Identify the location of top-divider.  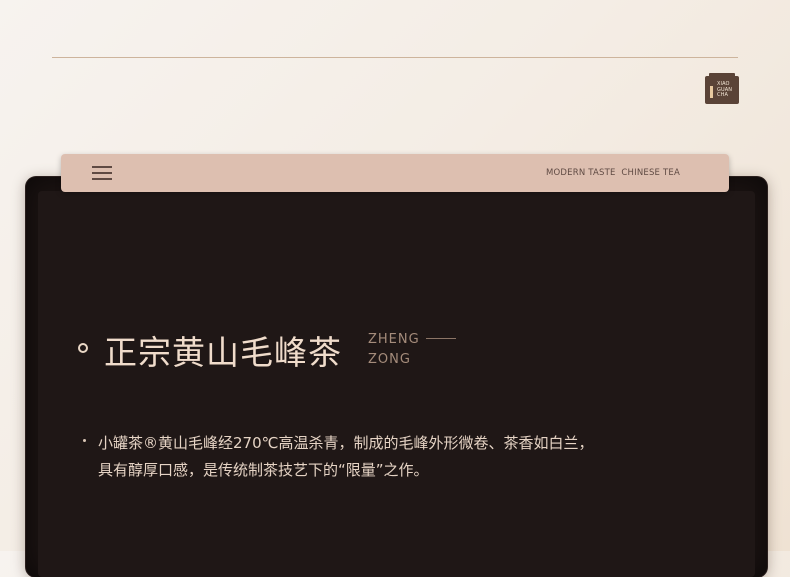
(395, 57).